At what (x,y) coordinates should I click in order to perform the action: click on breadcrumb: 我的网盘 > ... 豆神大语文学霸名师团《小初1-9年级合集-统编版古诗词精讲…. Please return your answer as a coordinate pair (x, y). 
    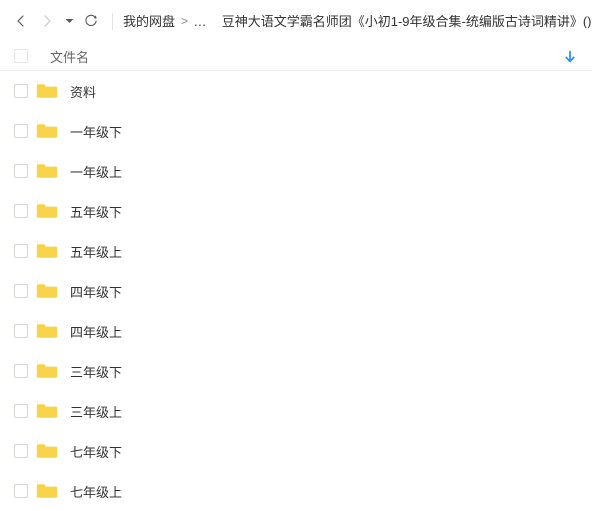
    Looking at the image, I should click on (357, 21).